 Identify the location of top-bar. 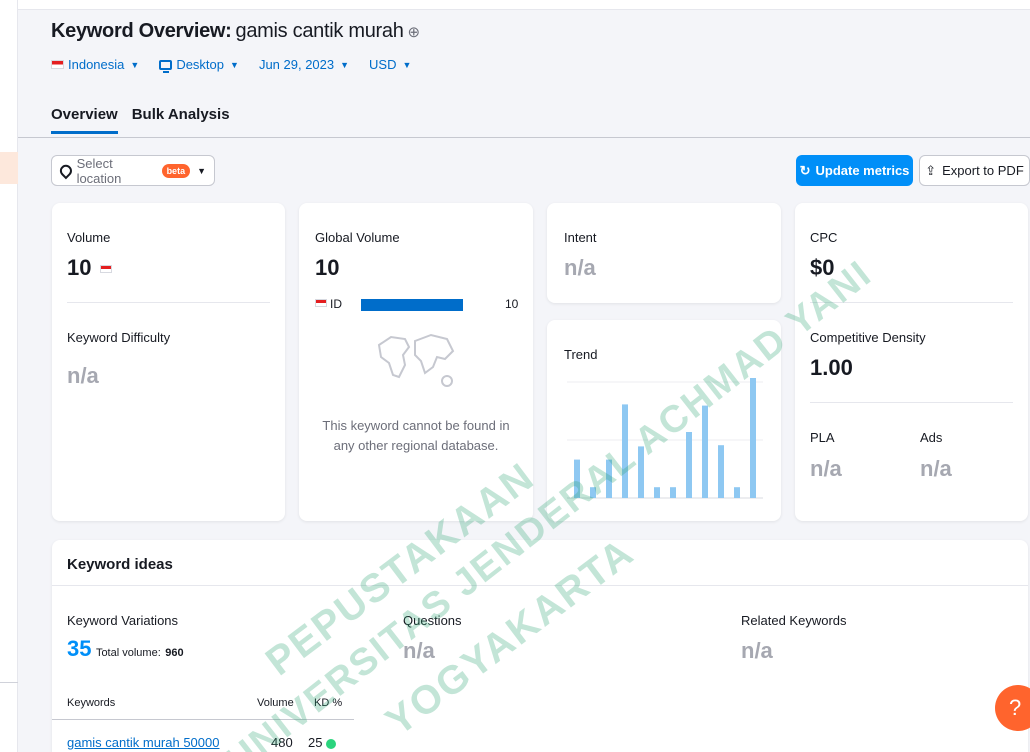
(524, 5).